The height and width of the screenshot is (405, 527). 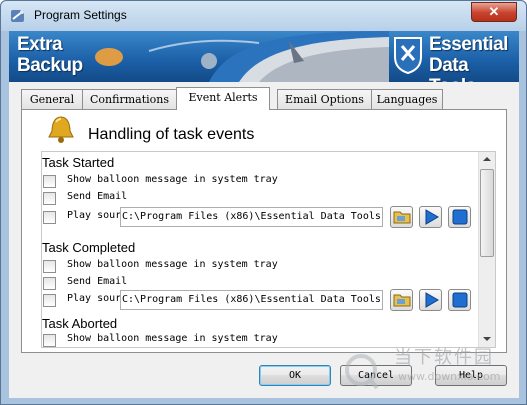 I want to click on task-completed-balloon-label: Show balloon message in system tray, so click(x=172, y=264).